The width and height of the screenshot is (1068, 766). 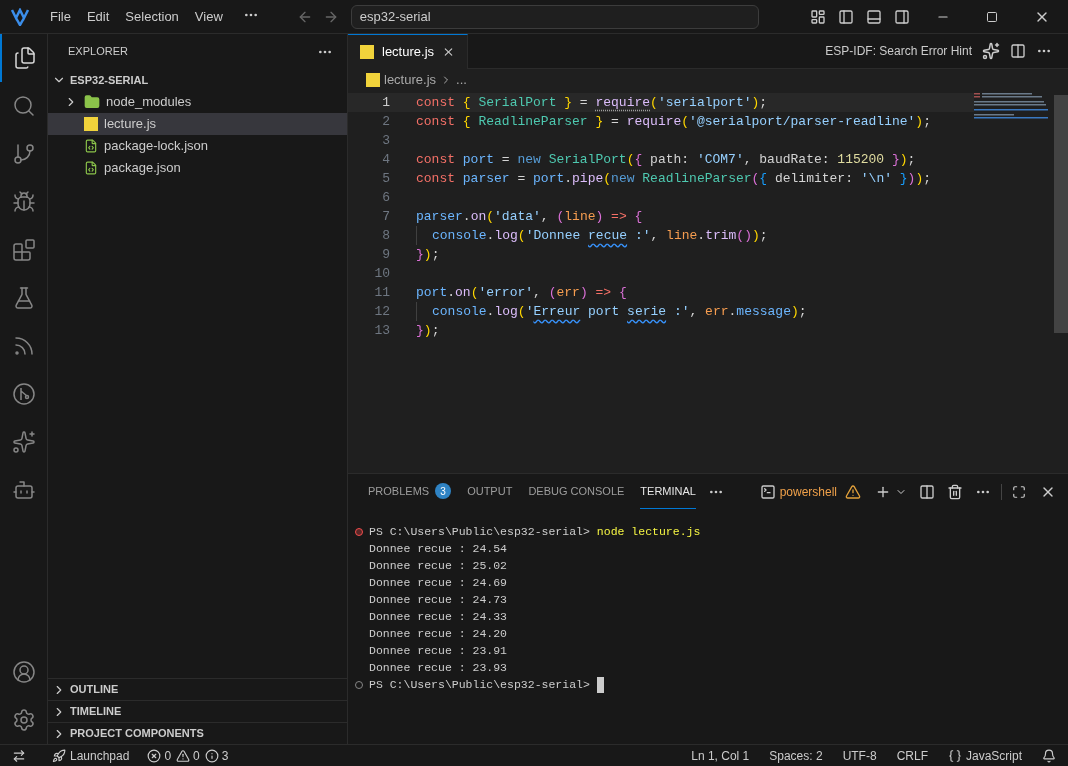 I want to click on terminal-command: node lecture.js, so click(x=648, y=532).